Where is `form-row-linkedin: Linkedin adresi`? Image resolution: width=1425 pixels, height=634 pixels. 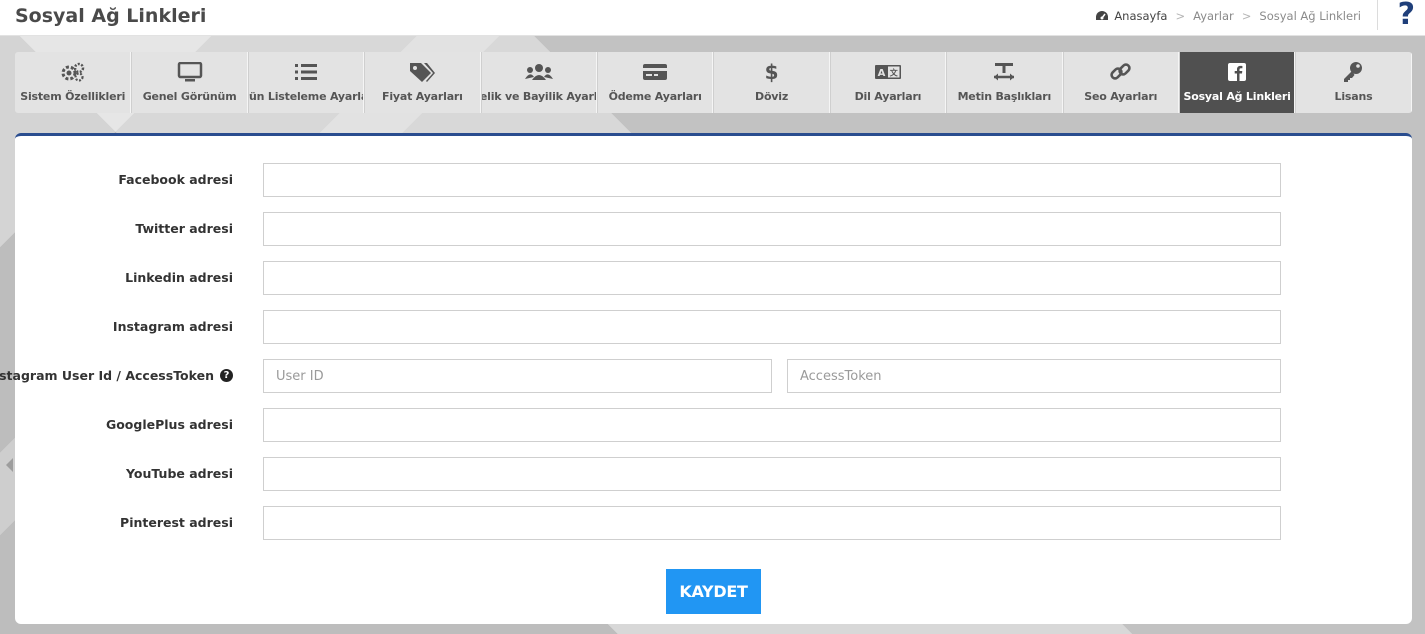
form-row-linkedin: Linkedin adresi is located at coordinates (713, 278).